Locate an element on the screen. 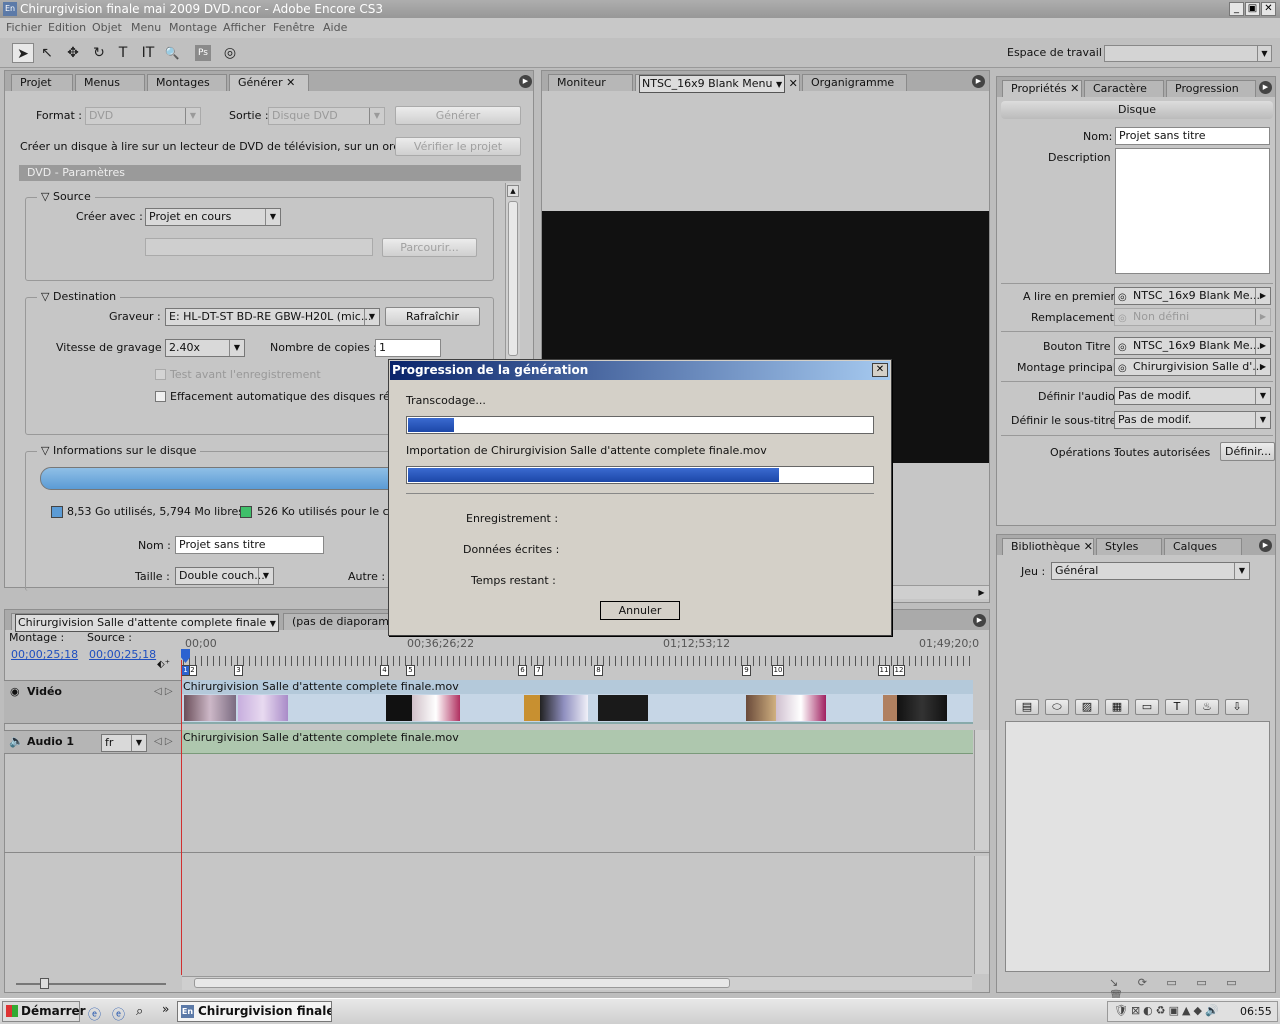 This screenshot has width=1280, height=1024. prop-description-input is located at coordinates (1192, 211).